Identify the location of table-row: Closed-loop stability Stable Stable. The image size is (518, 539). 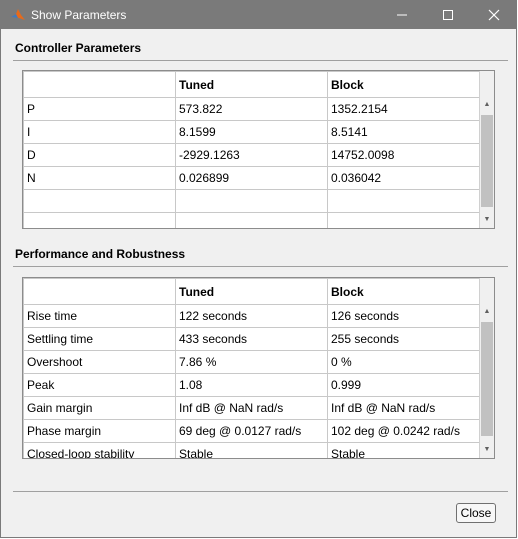
(252, 450).